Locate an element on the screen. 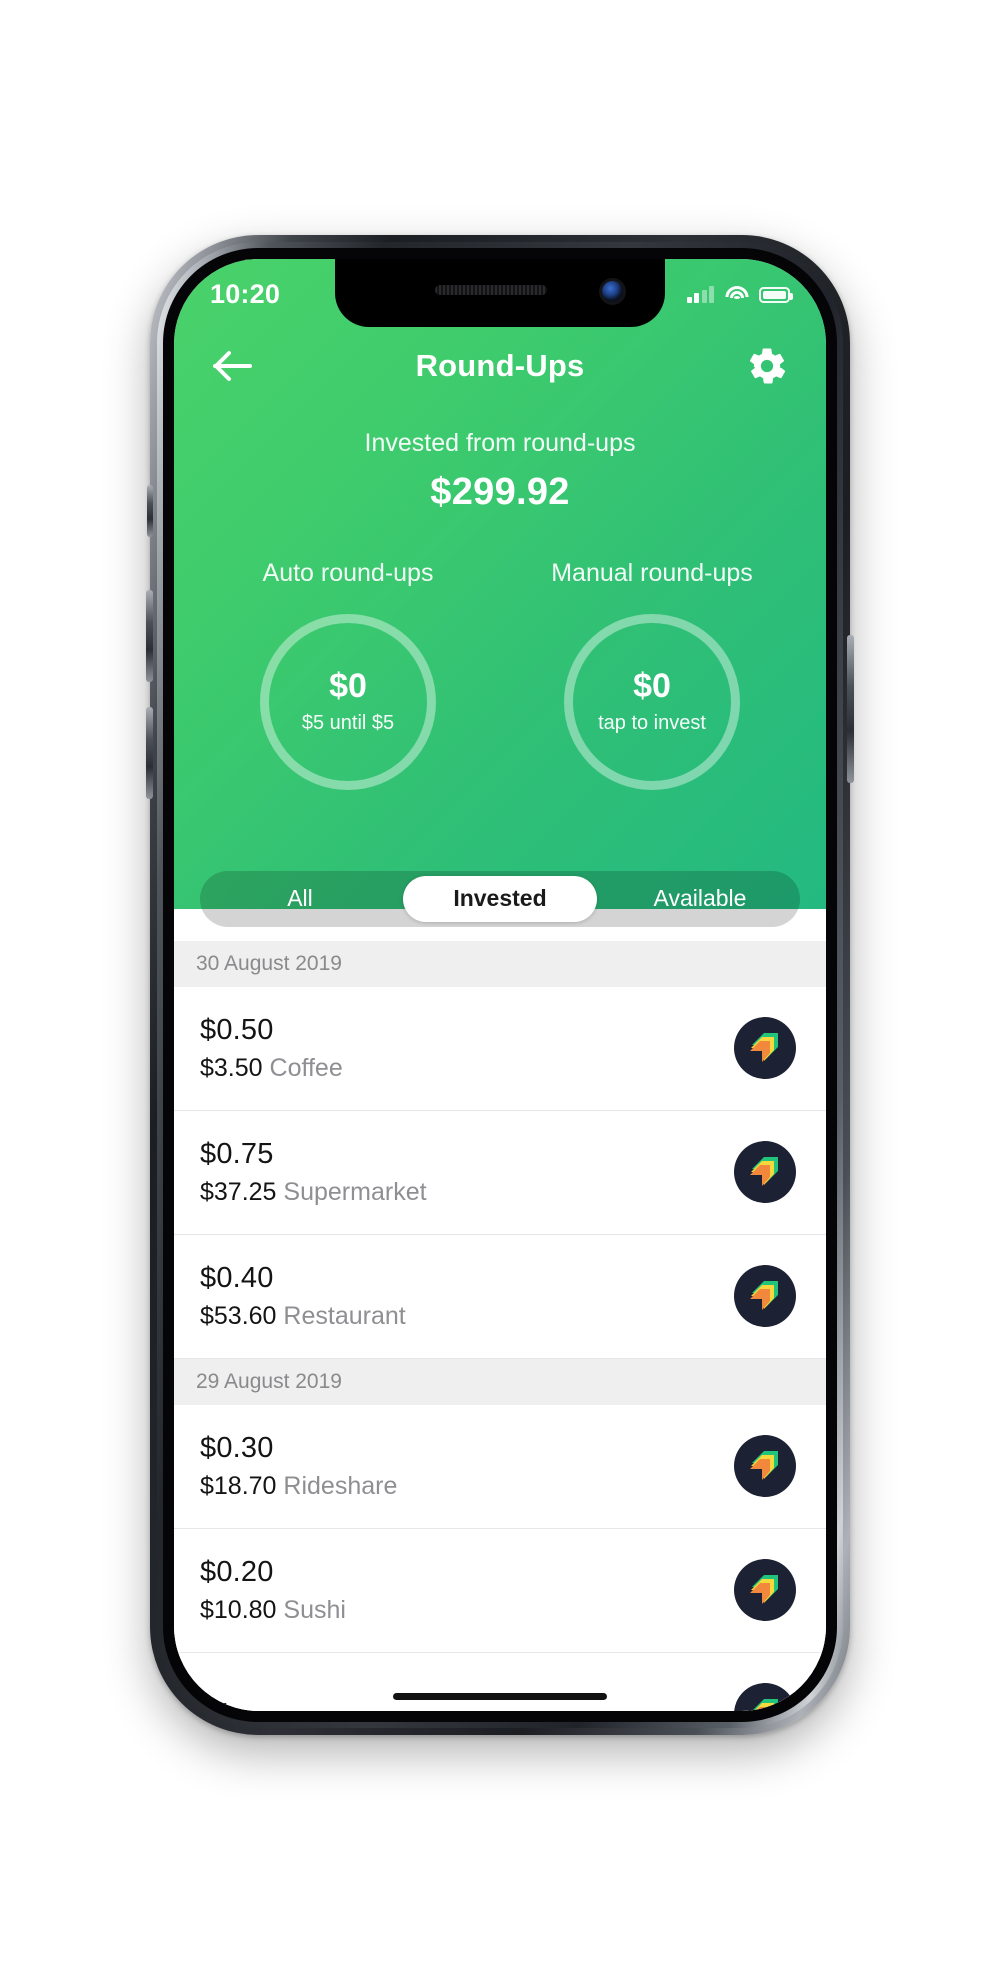  round-up-amount: $0.20 is located at coordinates (237, 1571).